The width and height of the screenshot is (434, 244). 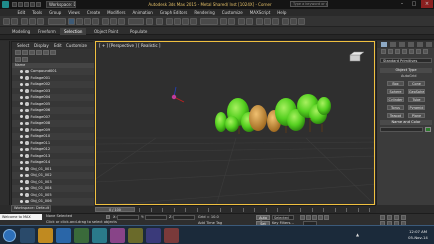 What do you see at coordinates (105, 21) in the screenshot?
I see `move-icon` at bounding box center [105, 21].